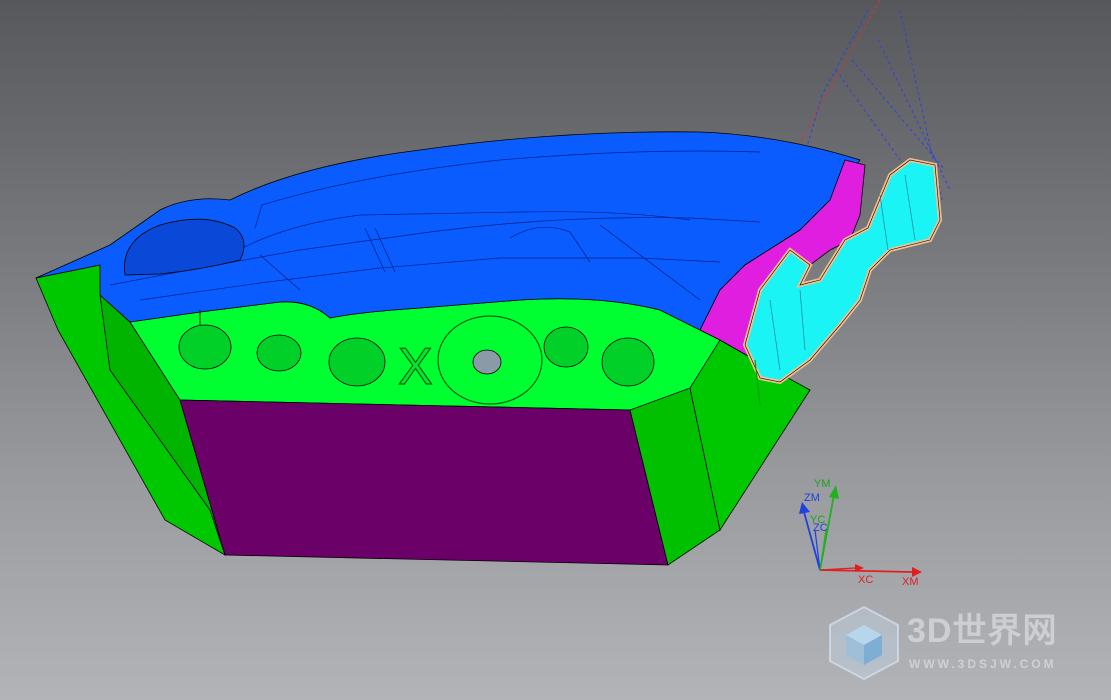 The height and width of the screenshot is (700, 1111). I want to click on label-xc: XC, so click(866, 580).